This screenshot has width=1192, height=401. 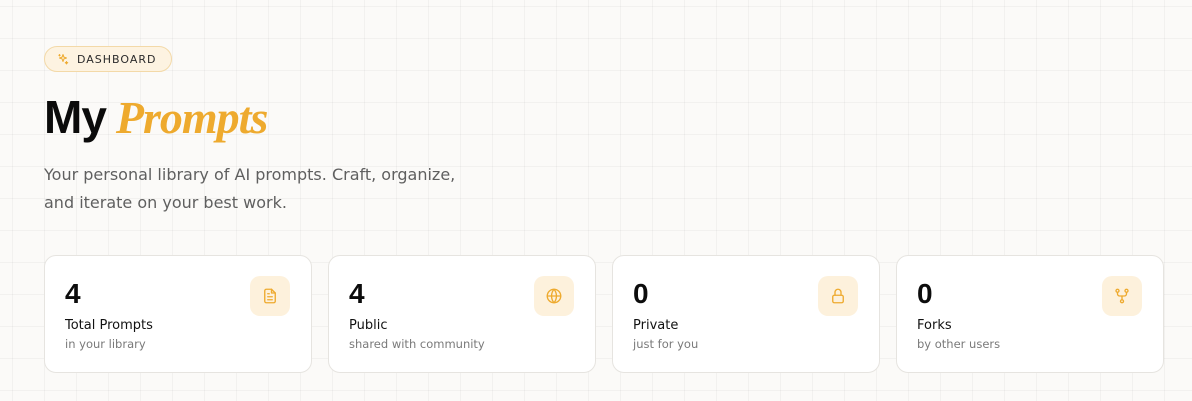 What do you see at coordinates (178, 314) in the screenshot?
I see `stat-card-total-prompts: 4 Total Prompts in your library` at bounding box center [178, 314].